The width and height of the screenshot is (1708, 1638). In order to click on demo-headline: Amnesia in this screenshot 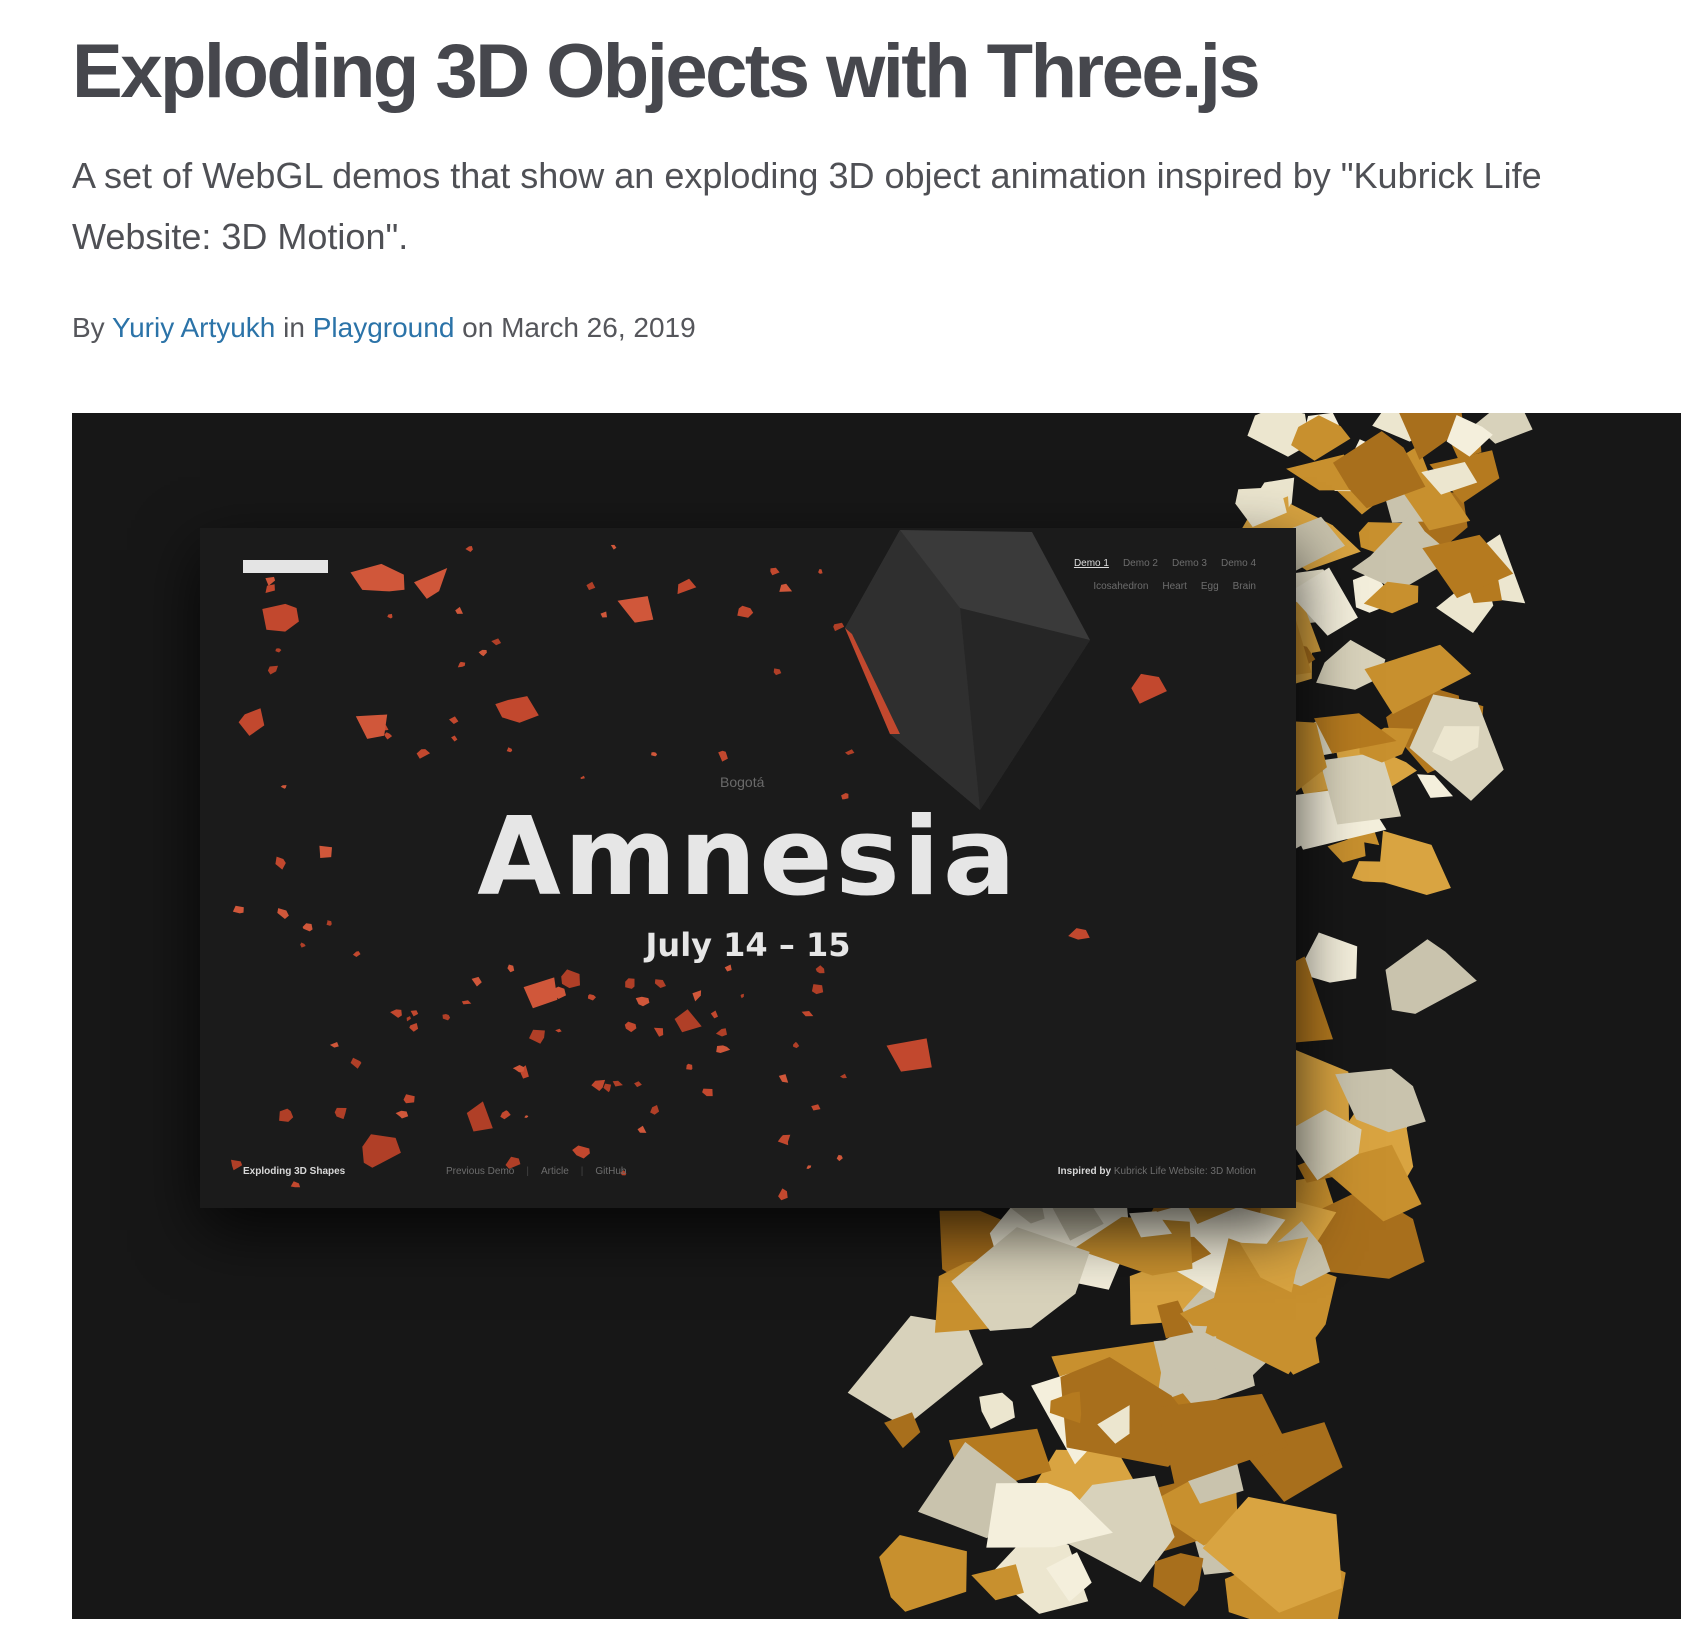, I will do `click(748, 857)`.